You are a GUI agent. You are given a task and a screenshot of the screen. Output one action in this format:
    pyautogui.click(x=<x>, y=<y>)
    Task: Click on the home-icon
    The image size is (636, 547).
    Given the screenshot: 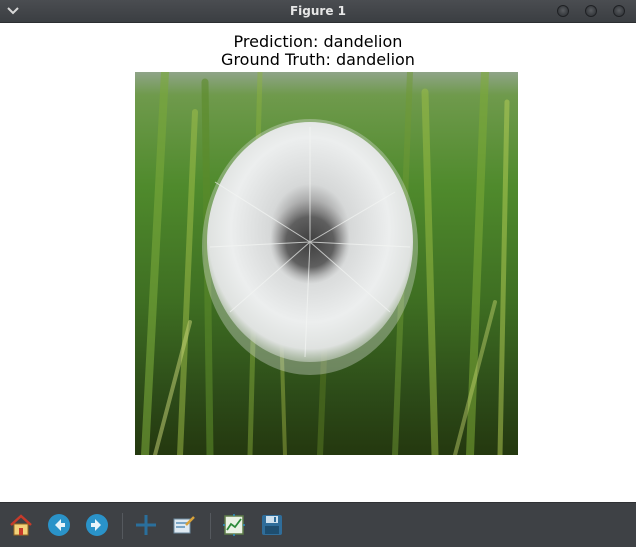 What is the action you would take?
    pyautogui.click(x=21, y=525)
    